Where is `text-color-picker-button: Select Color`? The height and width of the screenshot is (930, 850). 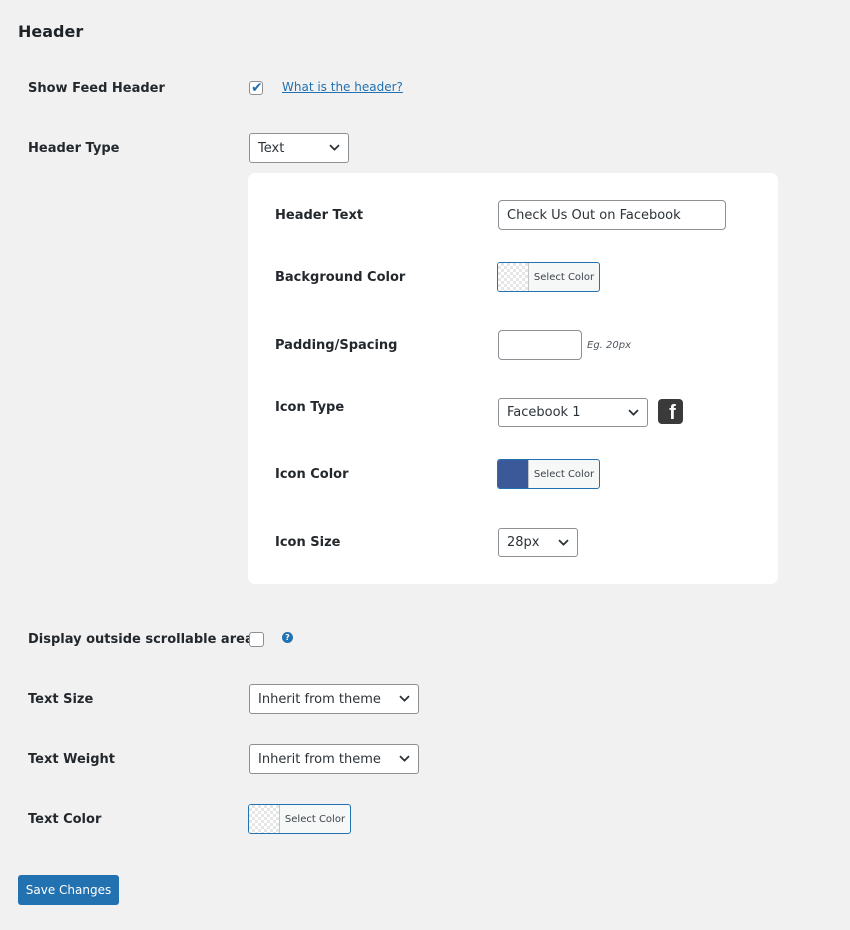 text-color-picker-button: Select Color is located at coordinates (299, 819).